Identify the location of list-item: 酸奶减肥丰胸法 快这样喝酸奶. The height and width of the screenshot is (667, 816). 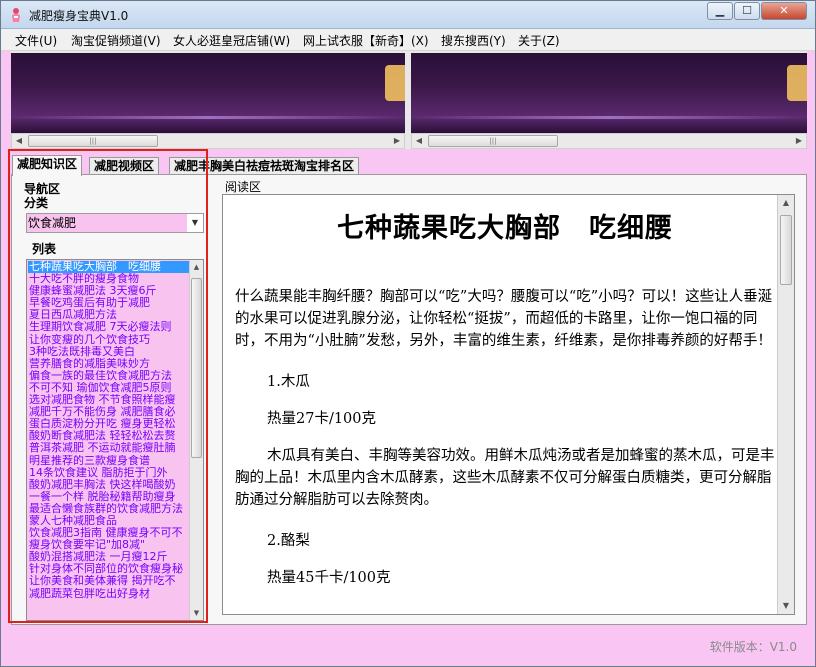
(109, 485).